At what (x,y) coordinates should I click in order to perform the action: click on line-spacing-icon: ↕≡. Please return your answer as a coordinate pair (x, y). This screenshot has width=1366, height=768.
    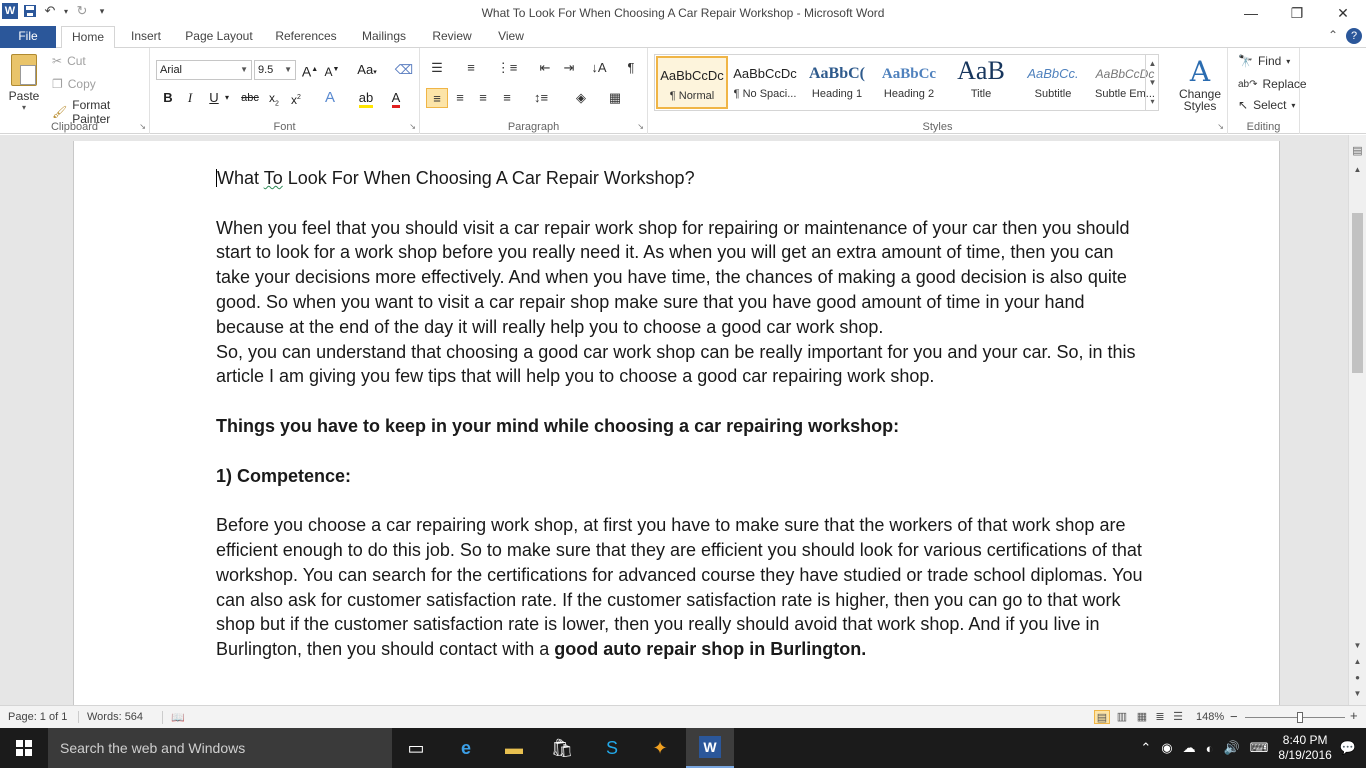
    Looking at the image, I should click on (541, 98).